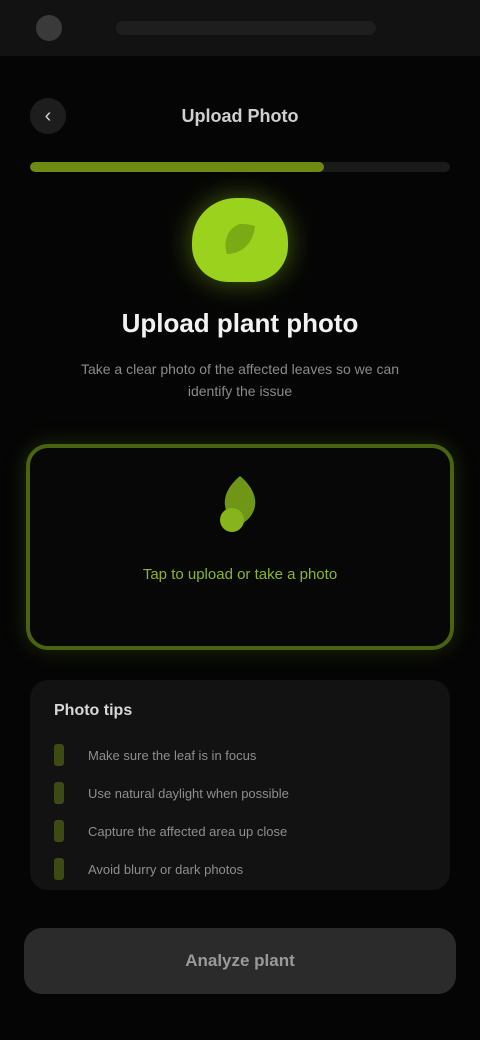 The image size is (480, 1040). What do you see at coordinates (49, 28) in the screenshot?
I see `app-logo-icon` at bounding box center [49, 28].